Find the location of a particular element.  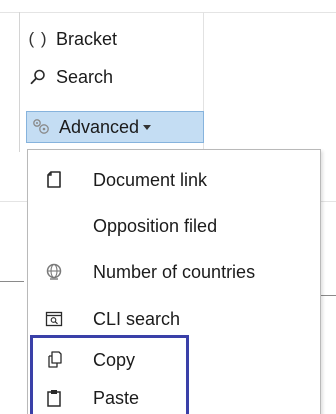

search-label: Search is located at coordinates (85, 76).